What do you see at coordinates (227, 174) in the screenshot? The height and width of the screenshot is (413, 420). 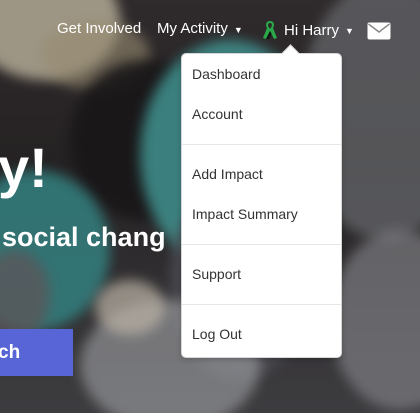 I see `menu-item-add-impact: Add Impact` at bounding box center [227, 174].